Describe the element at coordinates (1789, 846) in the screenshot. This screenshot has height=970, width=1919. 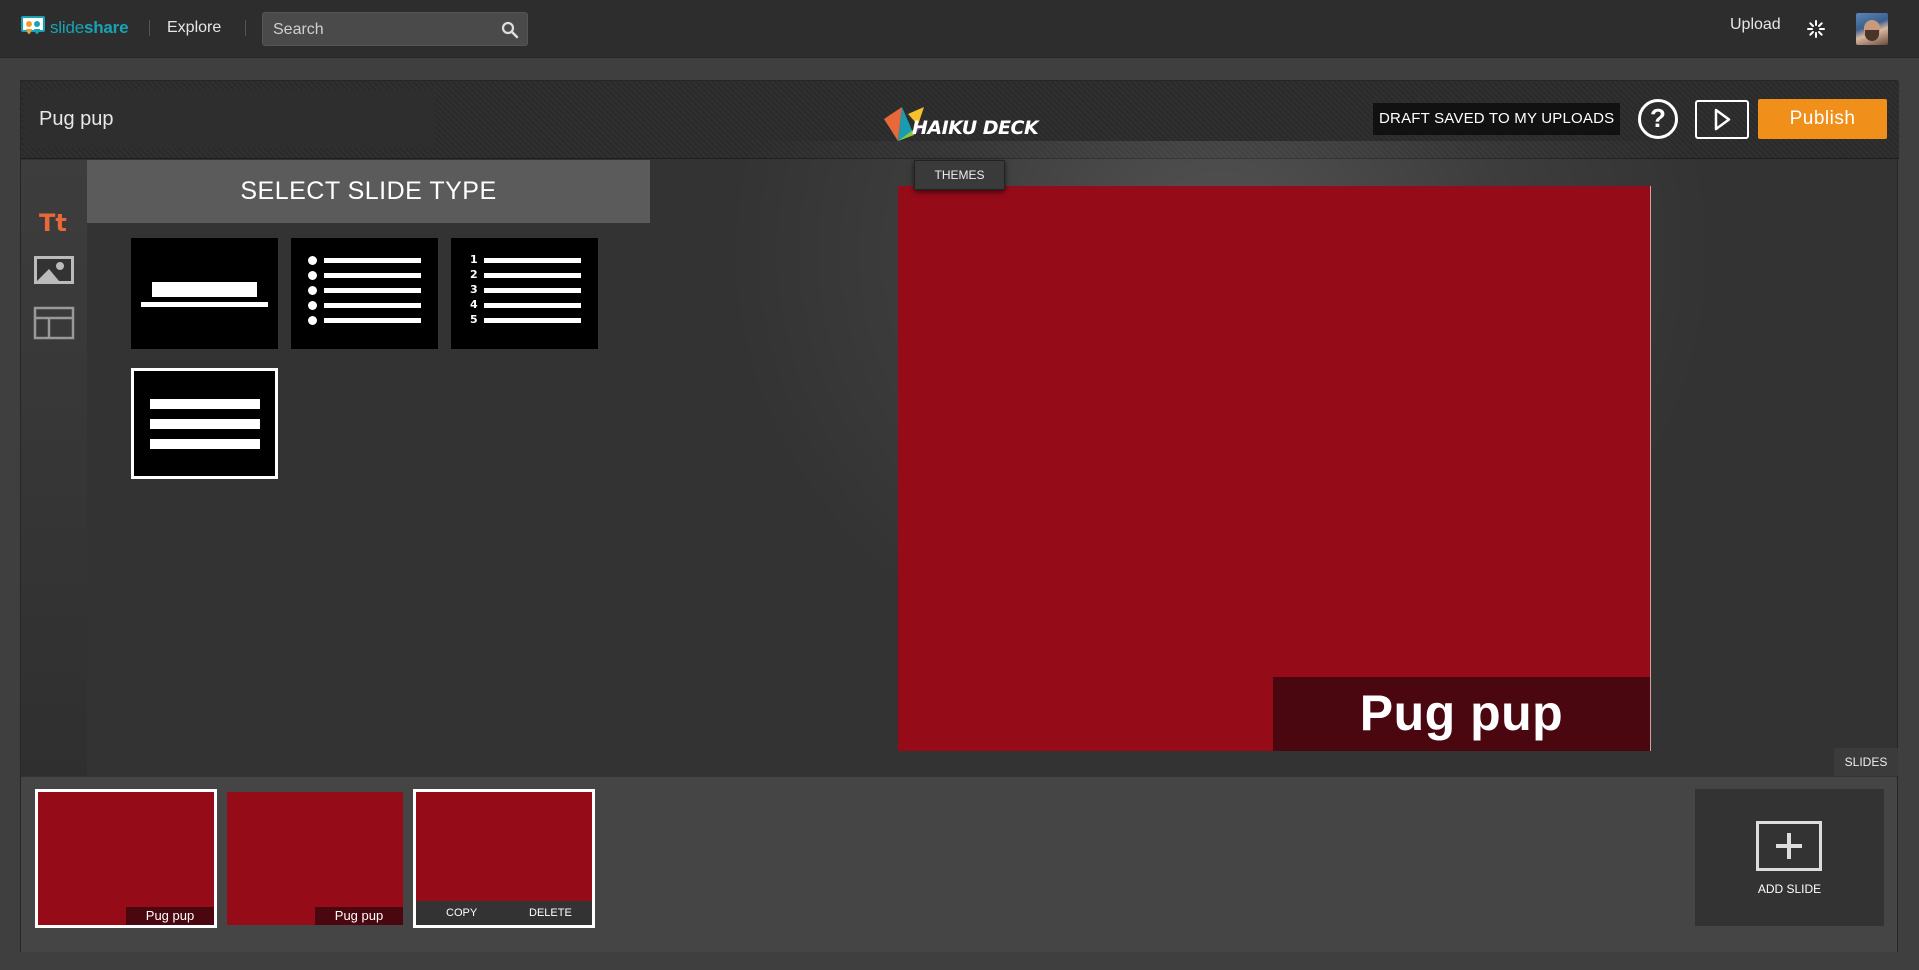
I see `plus-icon` at that location.